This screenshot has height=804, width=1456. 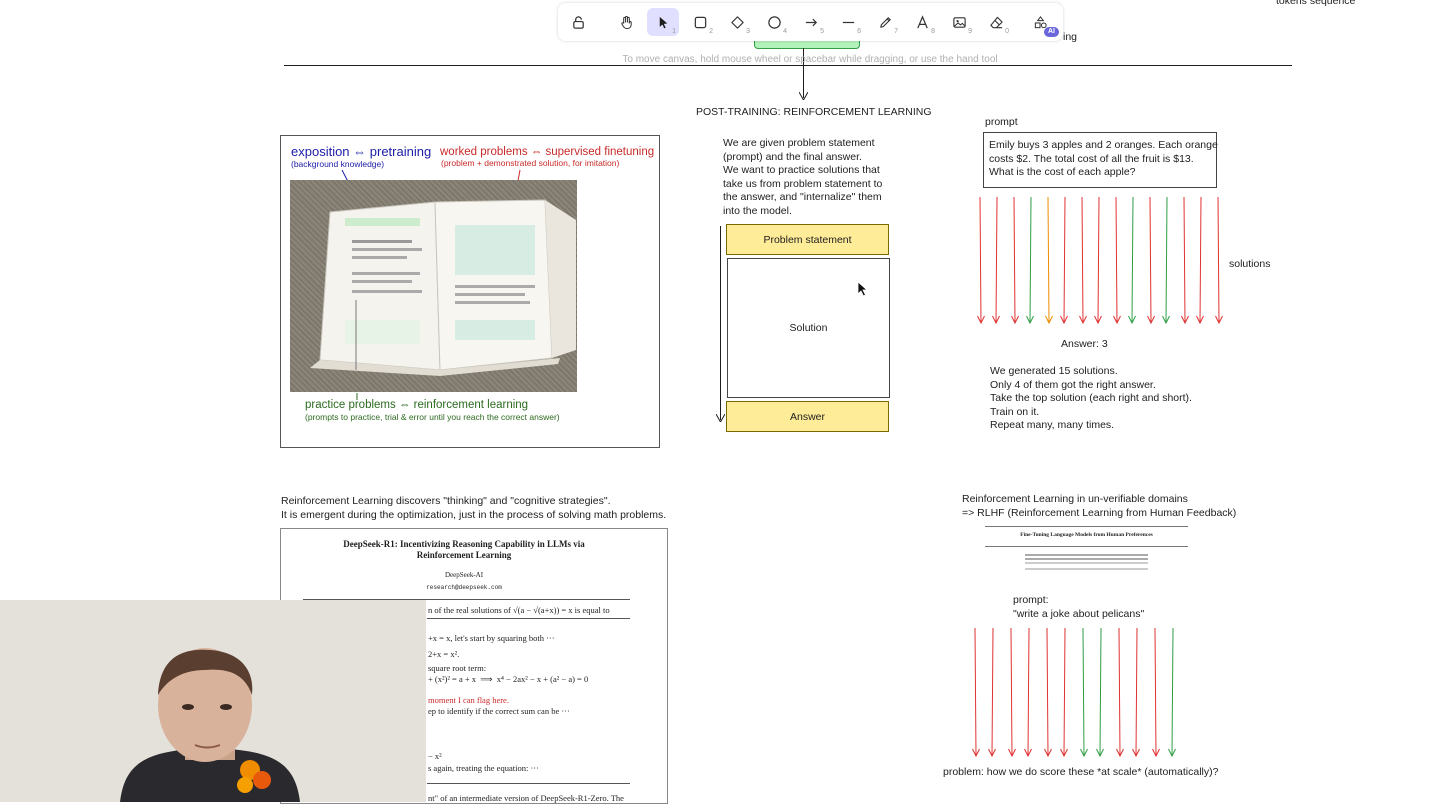 I want to click on tokens-sequence-label: tokens sequence, so click(x=1316, y=3).